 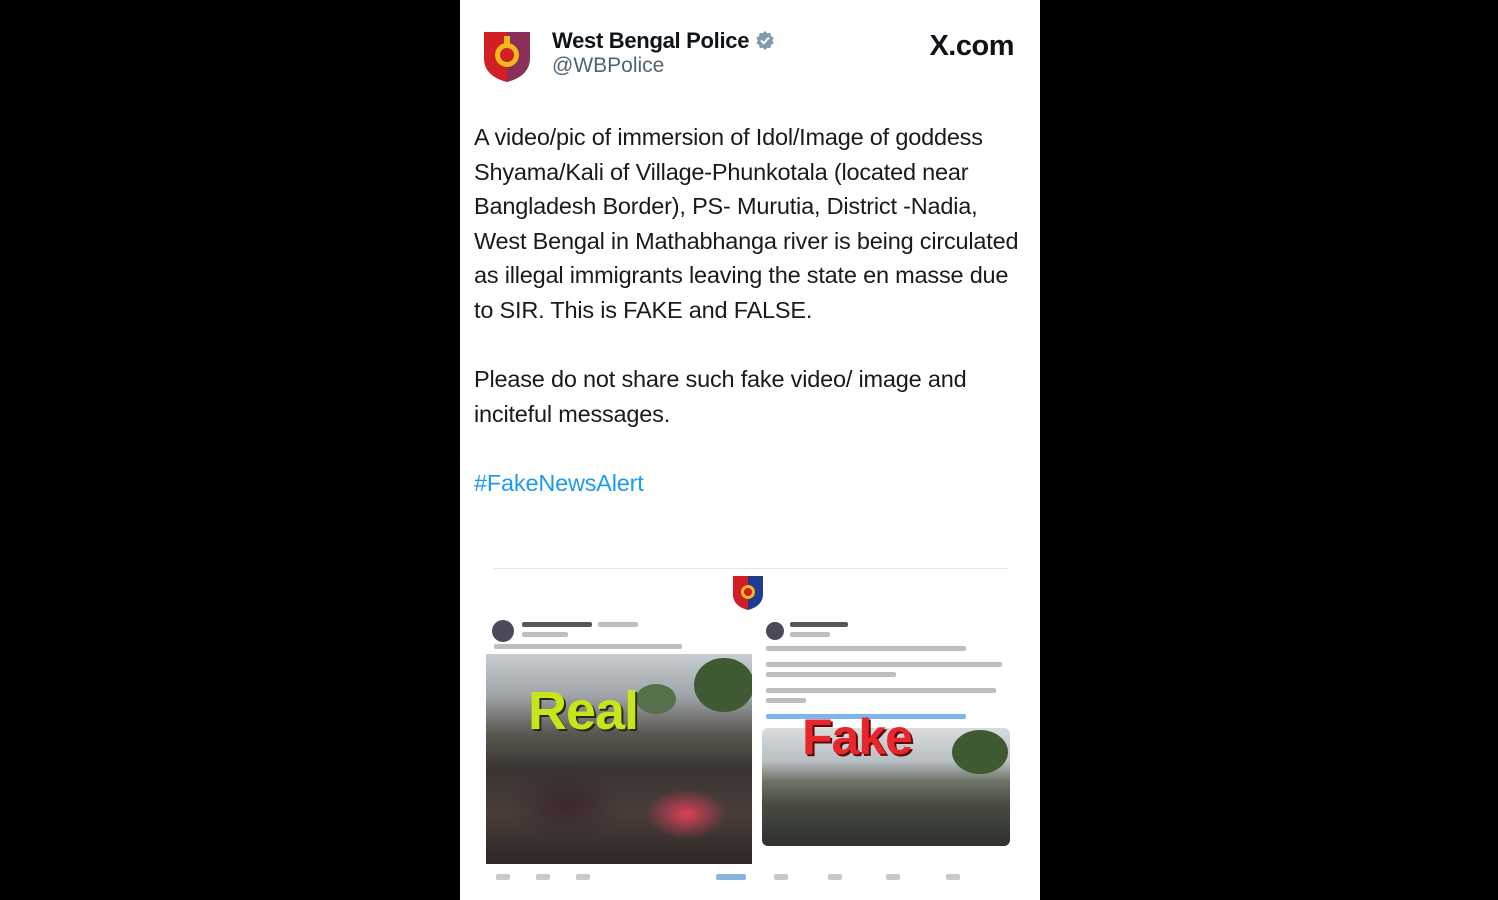 I want to click on site-watermark: X.com, so click(x=971, y=46).